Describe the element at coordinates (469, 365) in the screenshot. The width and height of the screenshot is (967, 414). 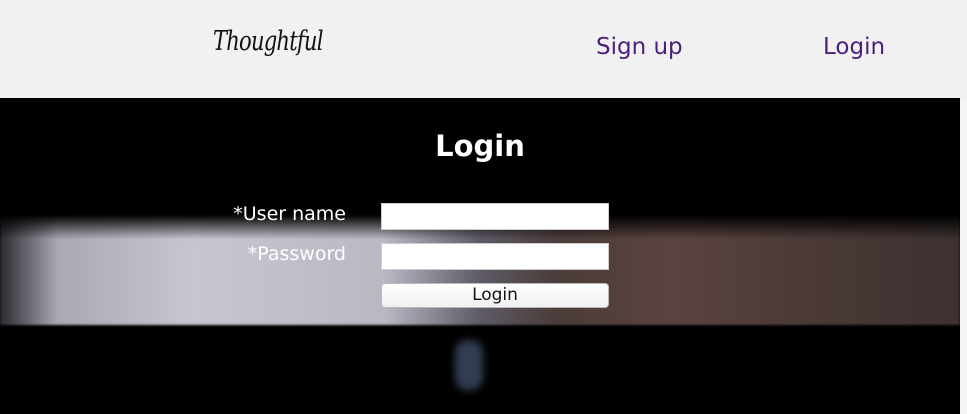
I see `background-photo-highlight` at that location.